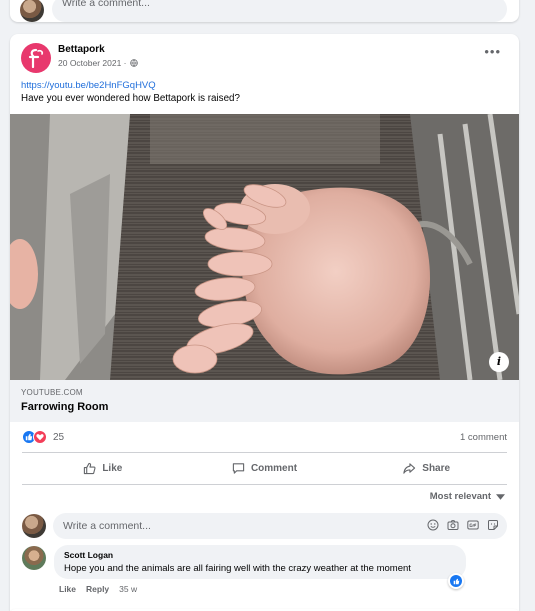  I want to click on share-label: Share, so click(436, 468).